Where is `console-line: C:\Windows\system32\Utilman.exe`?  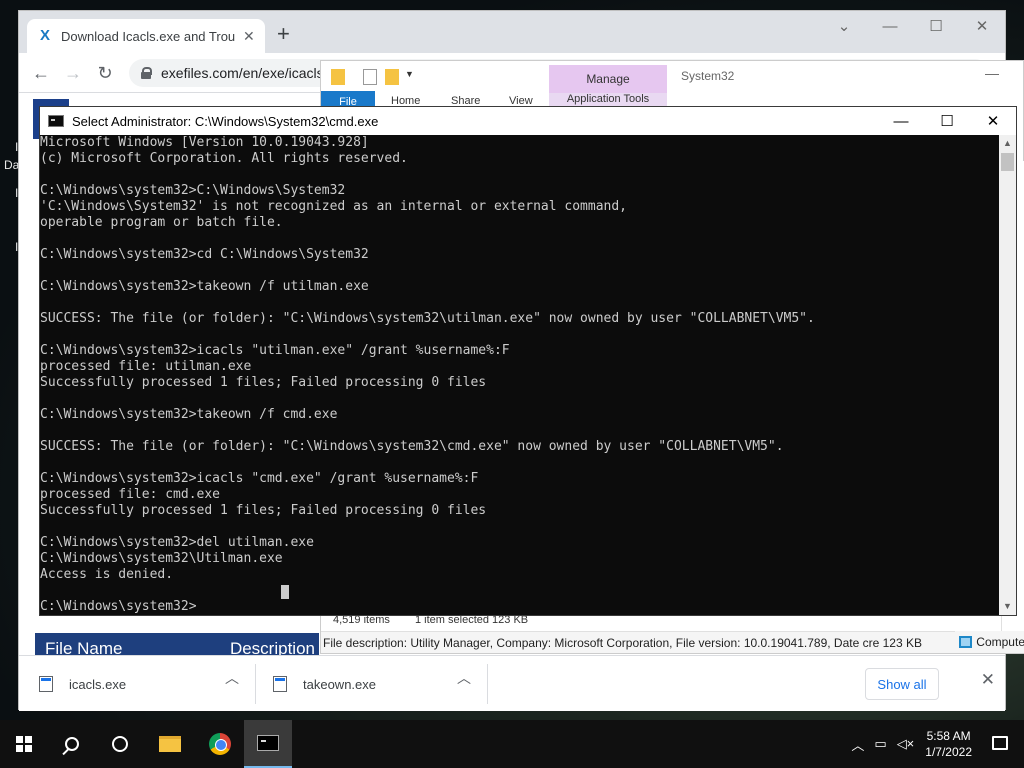
console-line: C:\Windows\system32\Utilman.exe is located at coordinates (161, 558).